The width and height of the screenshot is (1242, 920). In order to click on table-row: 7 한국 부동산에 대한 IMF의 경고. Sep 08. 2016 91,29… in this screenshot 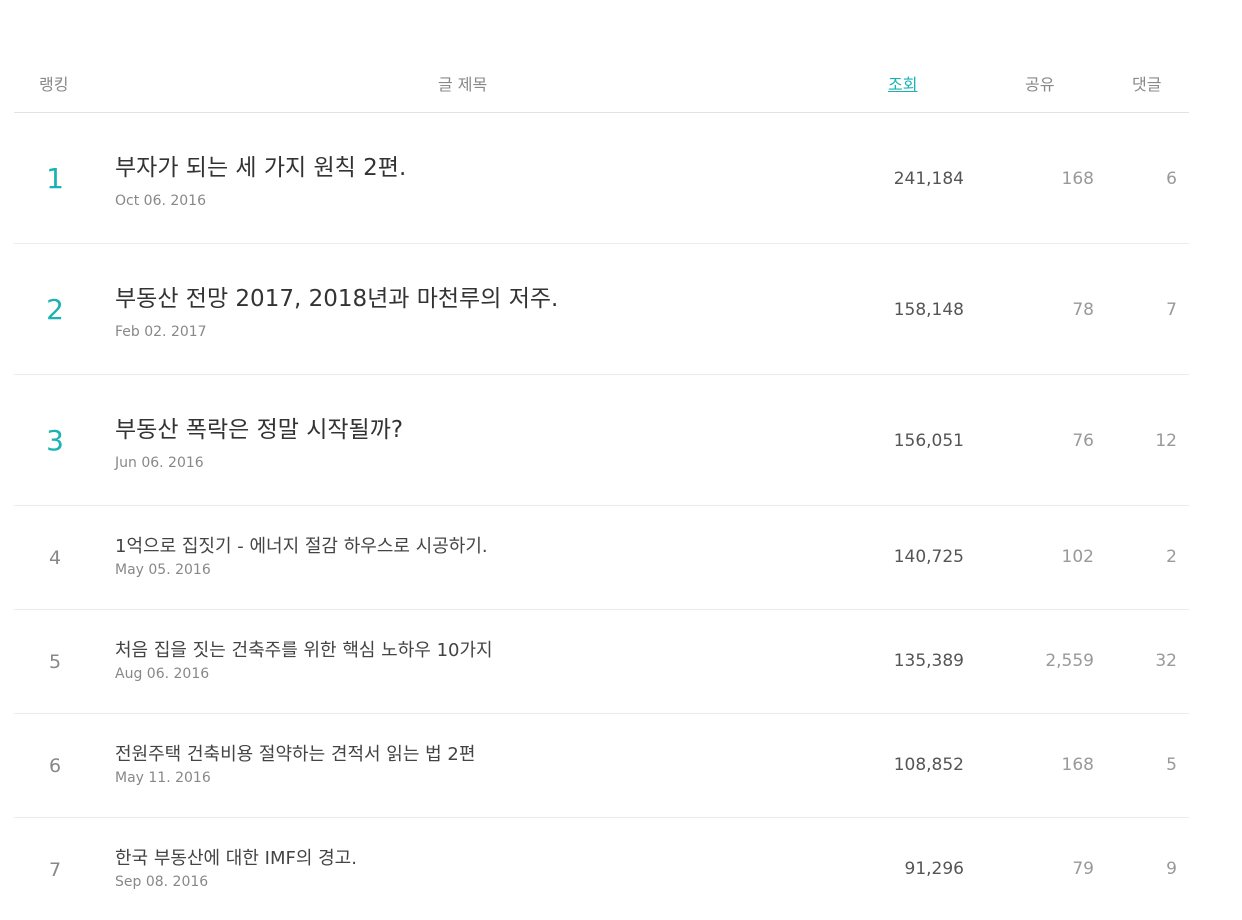, I will do `click(601, 869)`.